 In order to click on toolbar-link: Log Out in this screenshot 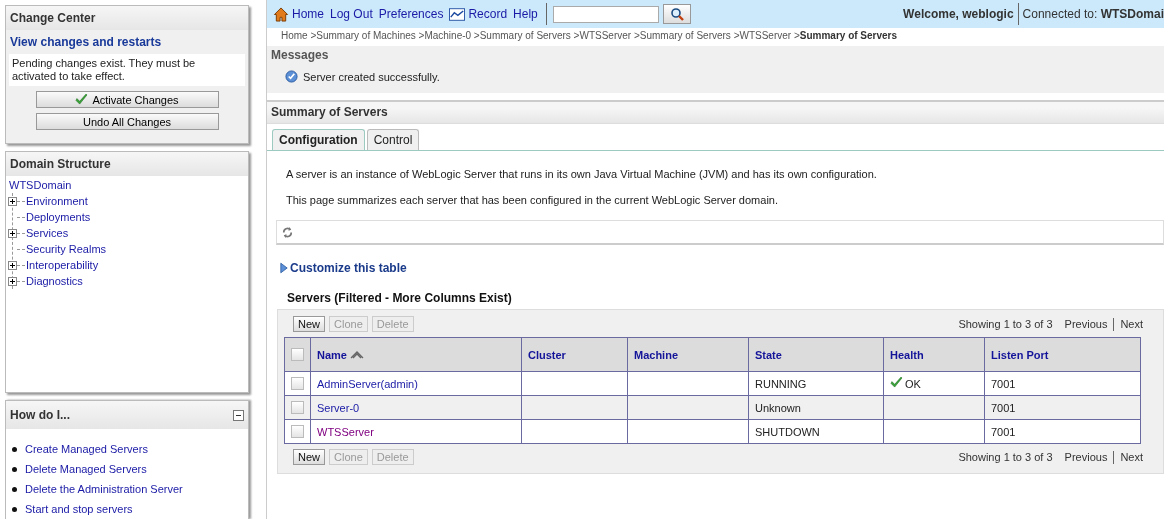, I will do `click(351, 14)`.